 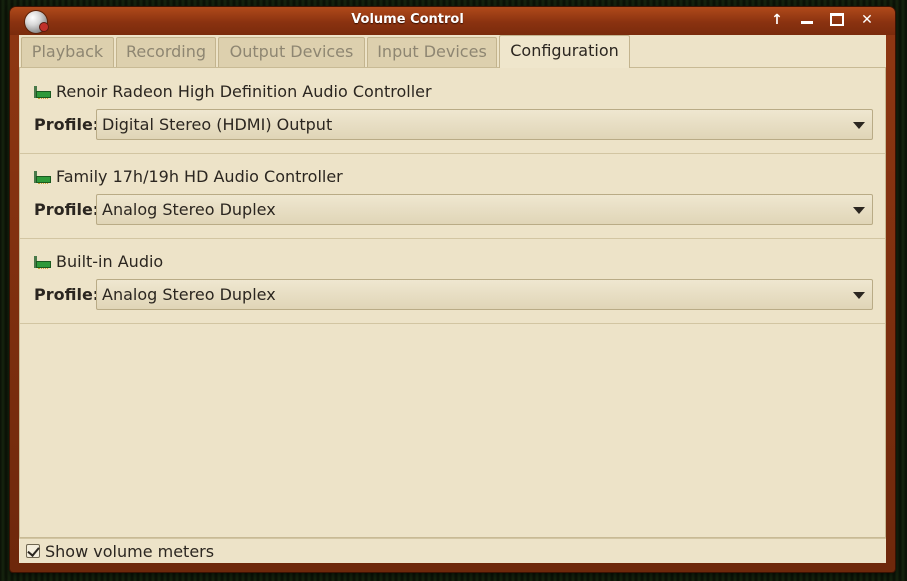 What do you see at coordinates (484, 124) in the screenshot?
I see `profile-dropdown: Digital Stereo (HDMI) Output` at bounding box center [484, 124].